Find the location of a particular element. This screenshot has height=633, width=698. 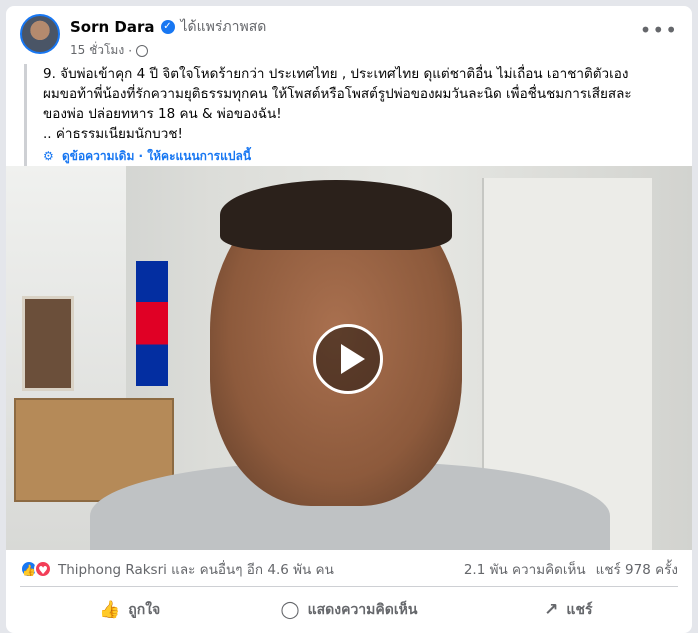

timestamp: 15 ชั่วโมง is located at coordinates (97, 50).